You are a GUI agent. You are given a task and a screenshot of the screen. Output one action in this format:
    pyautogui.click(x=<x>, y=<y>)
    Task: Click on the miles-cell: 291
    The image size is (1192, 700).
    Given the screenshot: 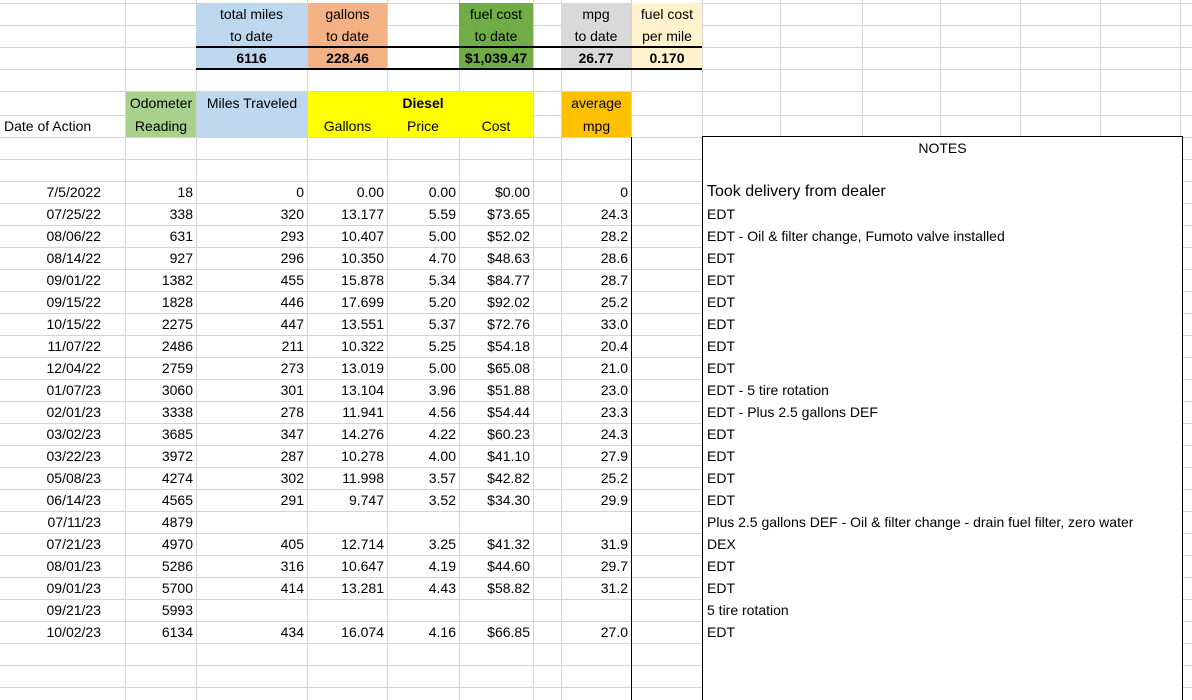 What is the action you would take?
    pyautogui.click(x=252, y=500)
    